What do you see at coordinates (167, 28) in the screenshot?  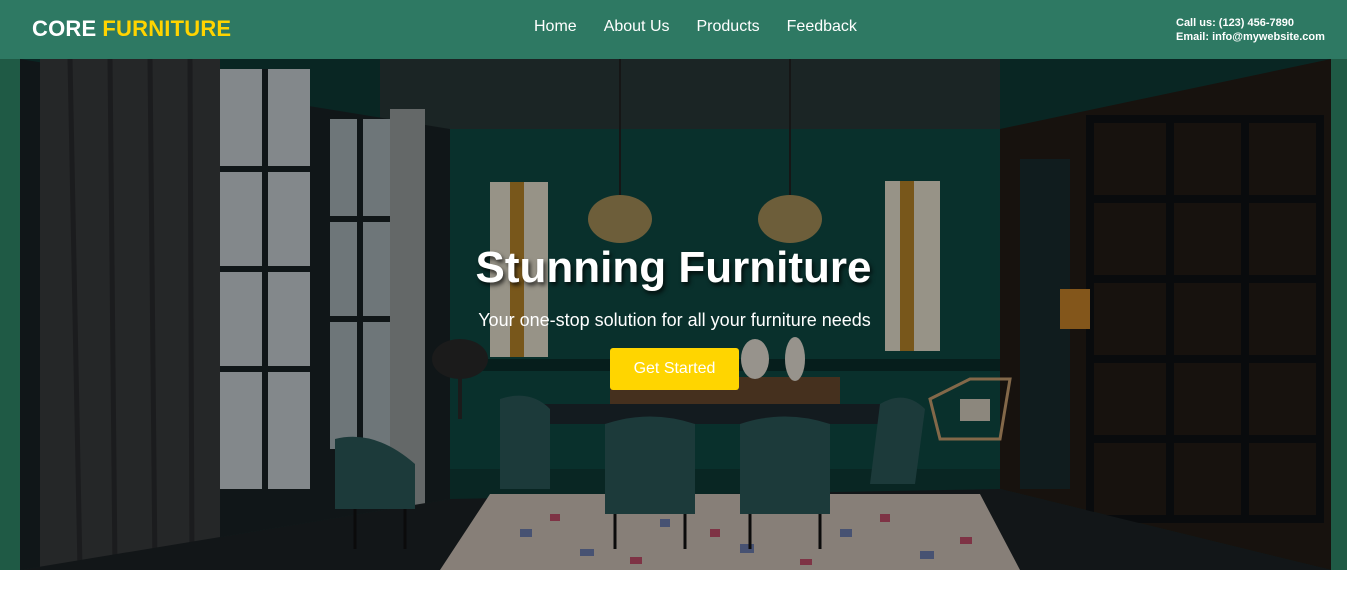 I see `brand-logo-furniture: FURNITURE` at bounding box center [167, 28].